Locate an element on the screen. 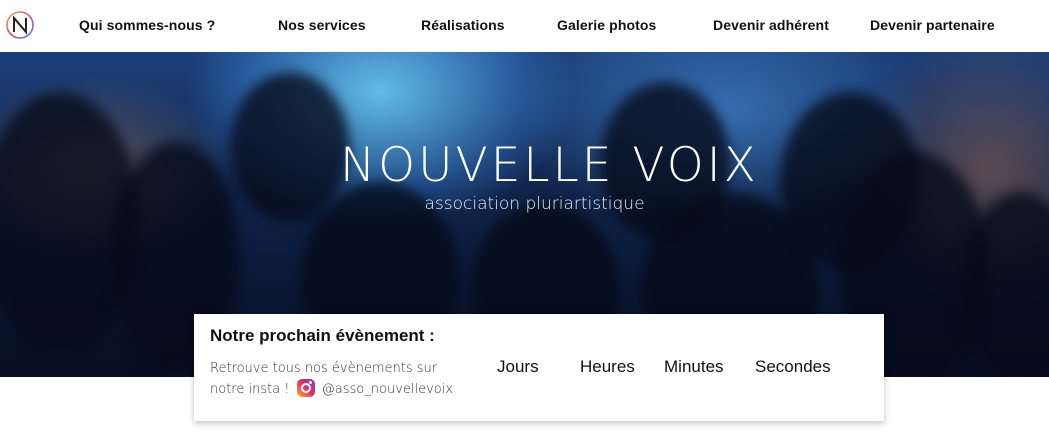 This screenshot has width=1049, height=444. event-text-line1: Retrouve tous nos évènements sur is located at coordinates (324, 368).